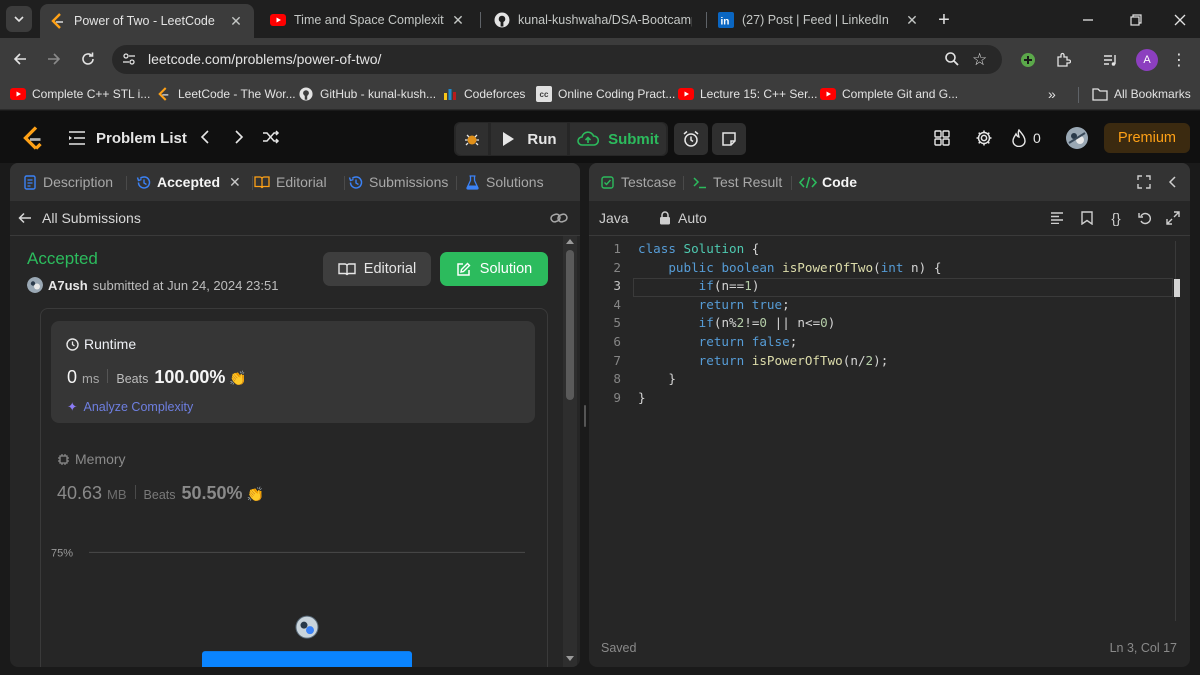 The width and height of the screenshot is (1200, 675). I want to click on tab-accepted: Accepted ✕, so click(188, 182).